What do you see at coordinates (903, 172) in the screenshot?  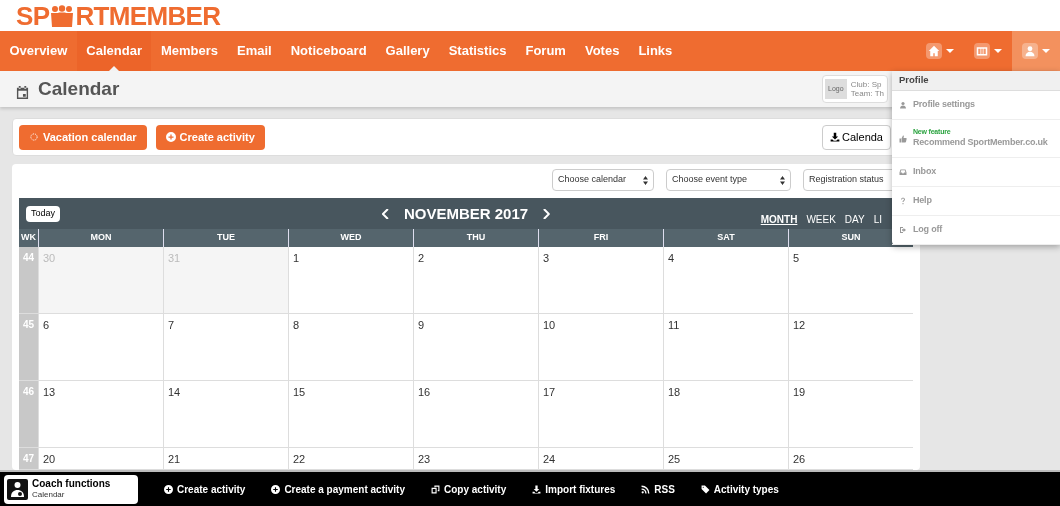 I see `inbox-icon` at bounding box center [903, 172].